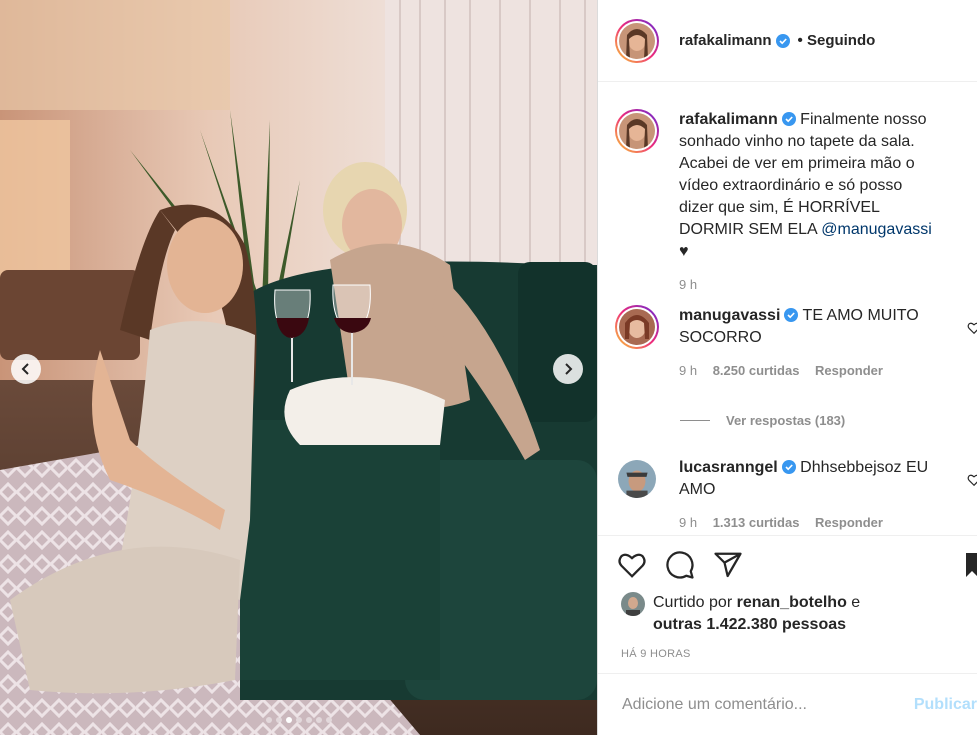 This screenshot has width=977, height=735. Describe the element at coordinates (684, 251) in the screenshot. I see `heart-emoji: ♥` at that location.